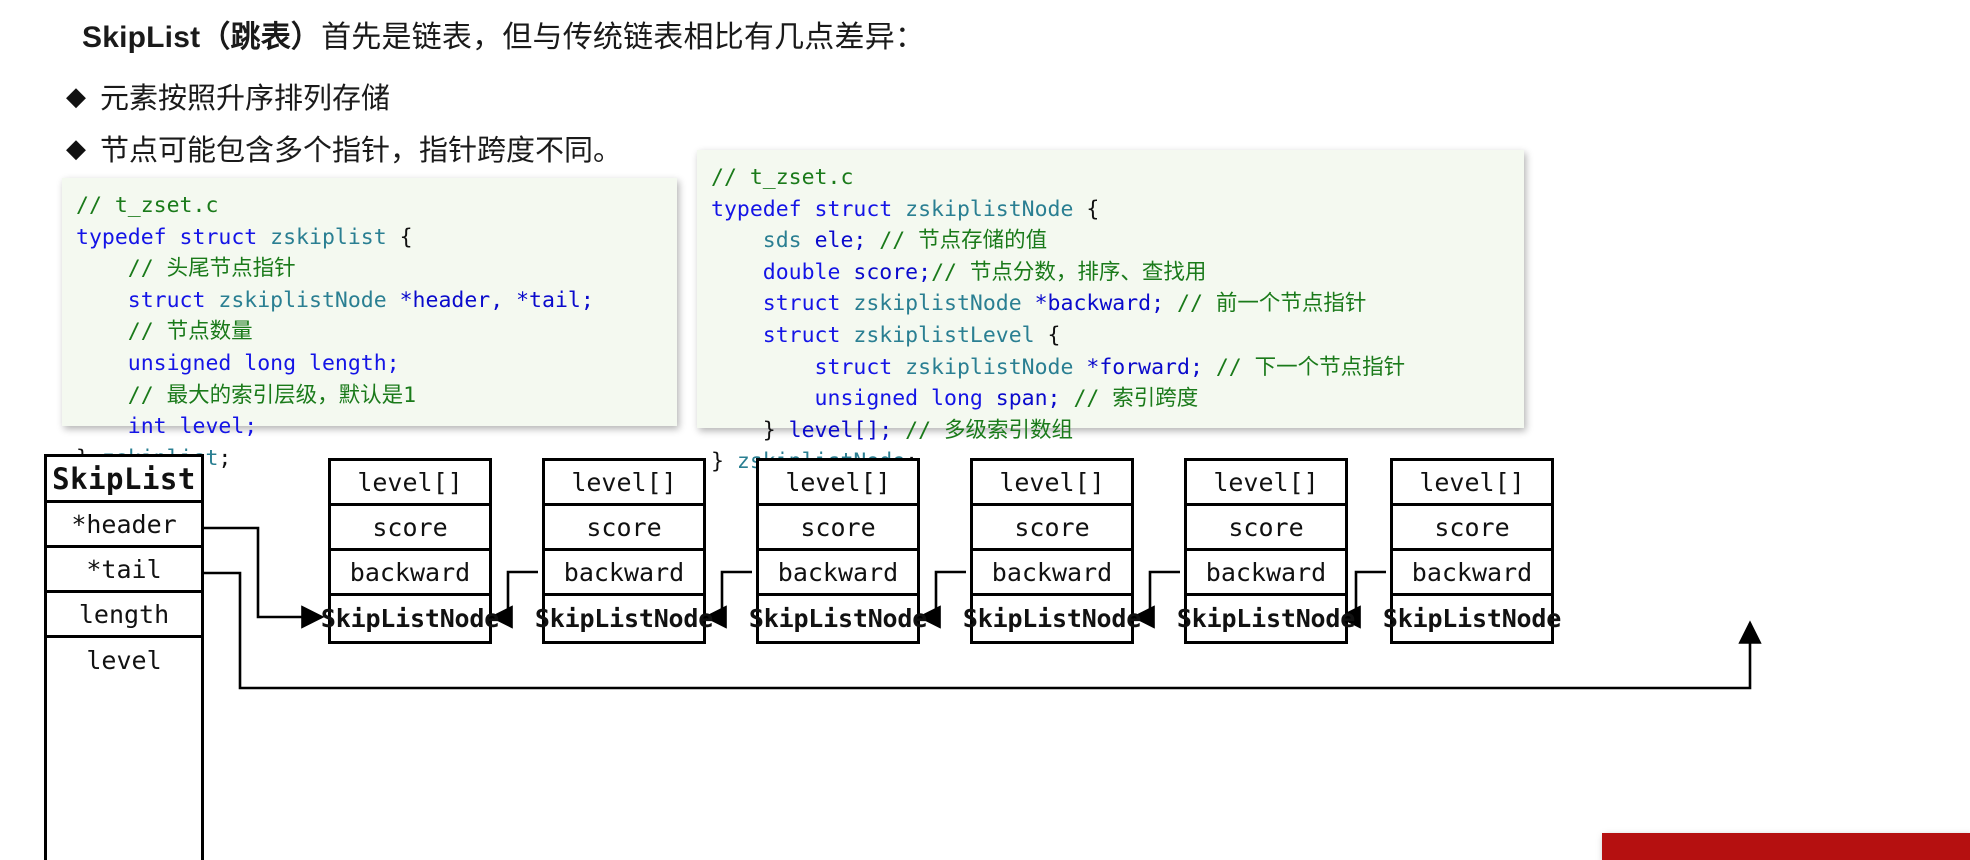  I want to click on page-title: SkipList（跳表）首先是链表，但与传统链表相比有几点差异：, so click(503, 34).